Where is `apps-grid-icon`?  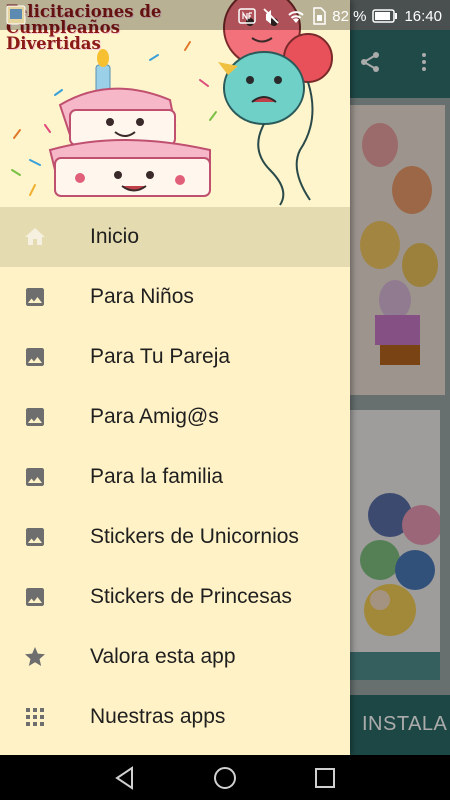 apps-grid-icon is located at coordinates (35, 717).